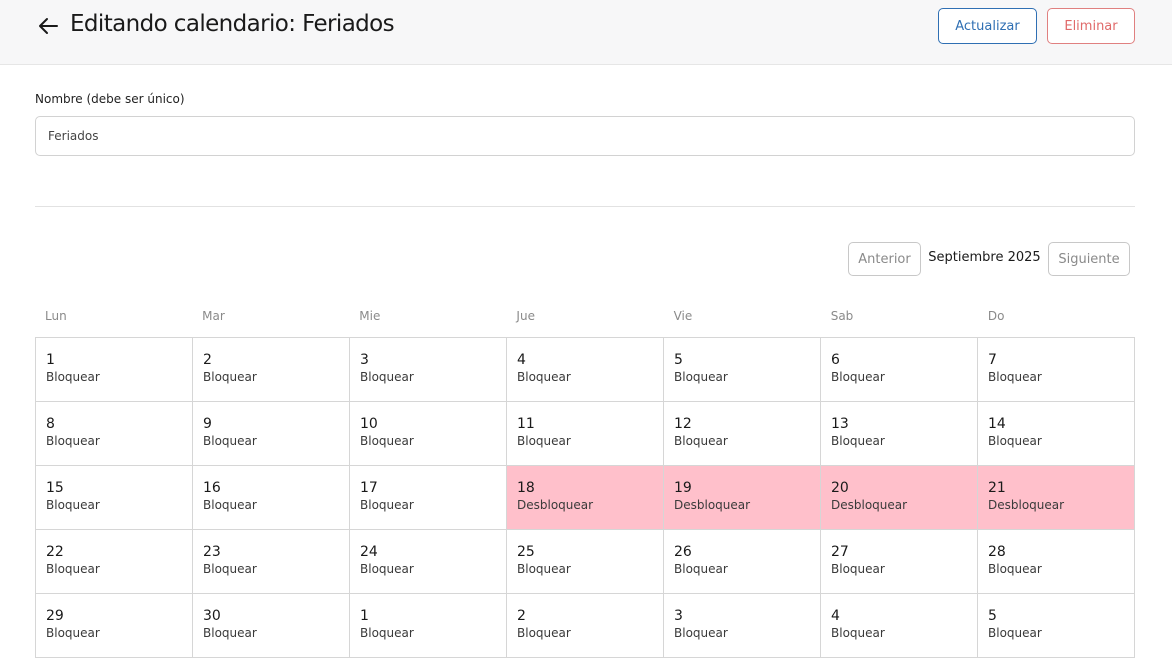 The height and width of the screenshot is (665, 1172). I want to click on calendar-day-cell: 28 Bloquear, so click(1056, 562).